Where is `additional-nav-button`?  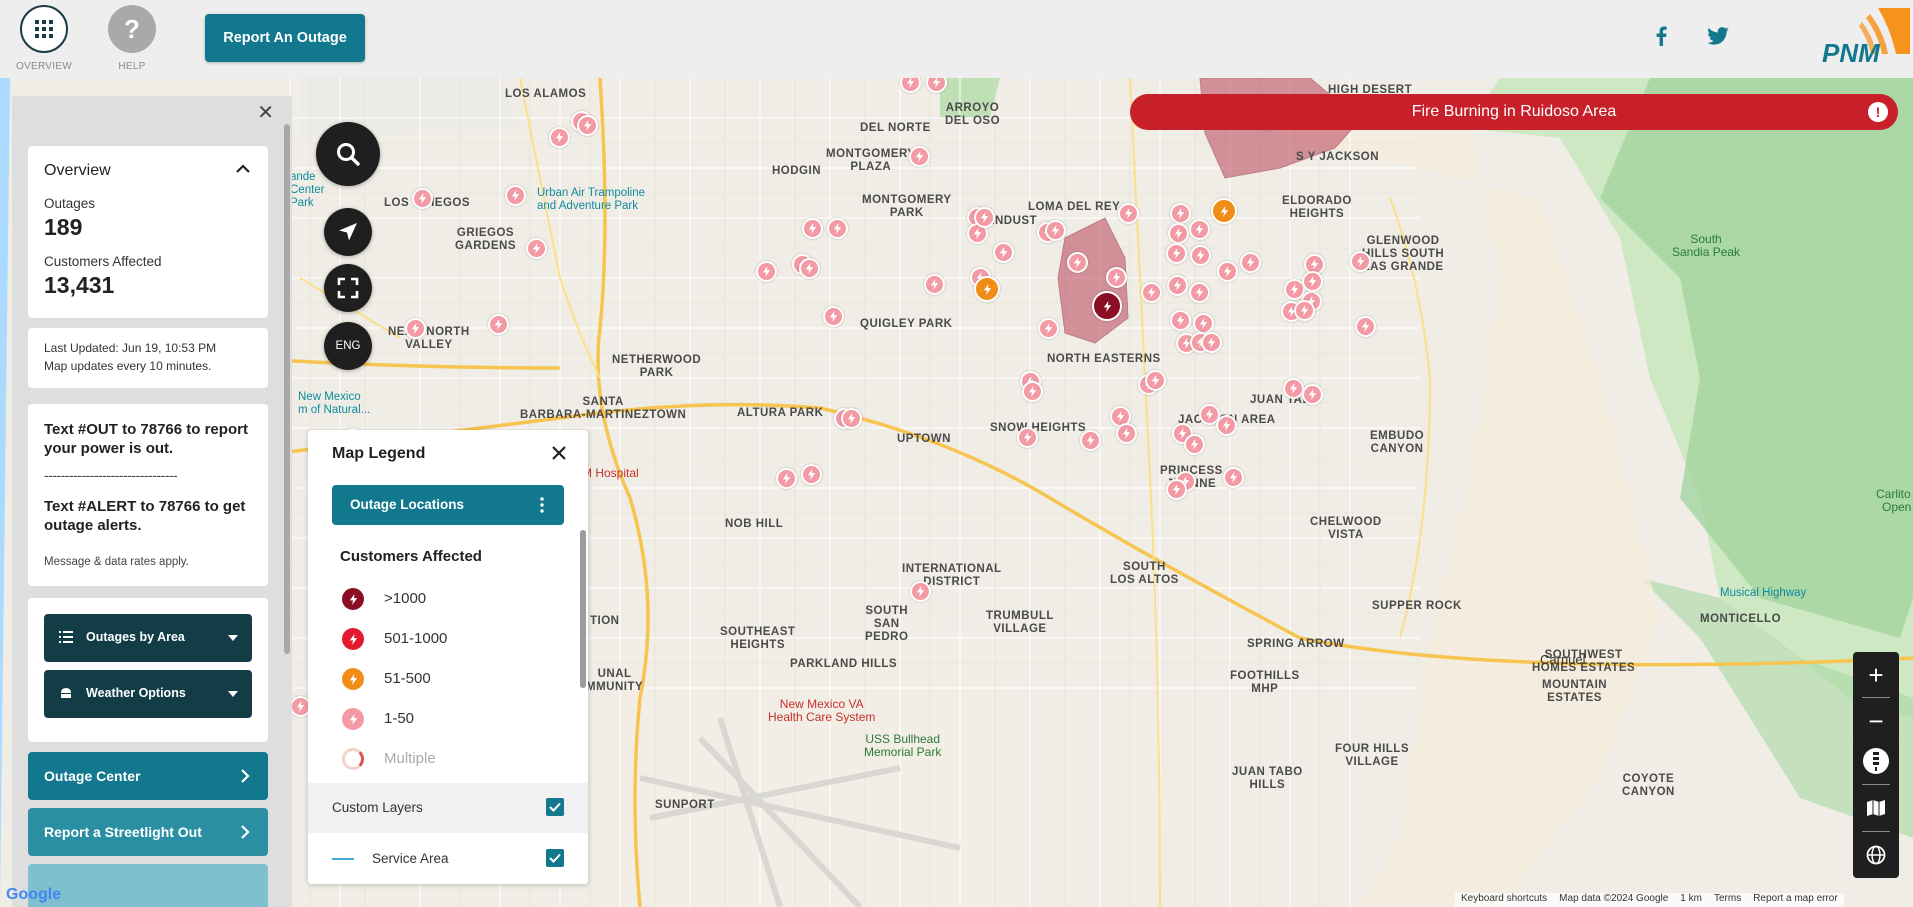 additional-nav-button is located at coordinates (148, 885).